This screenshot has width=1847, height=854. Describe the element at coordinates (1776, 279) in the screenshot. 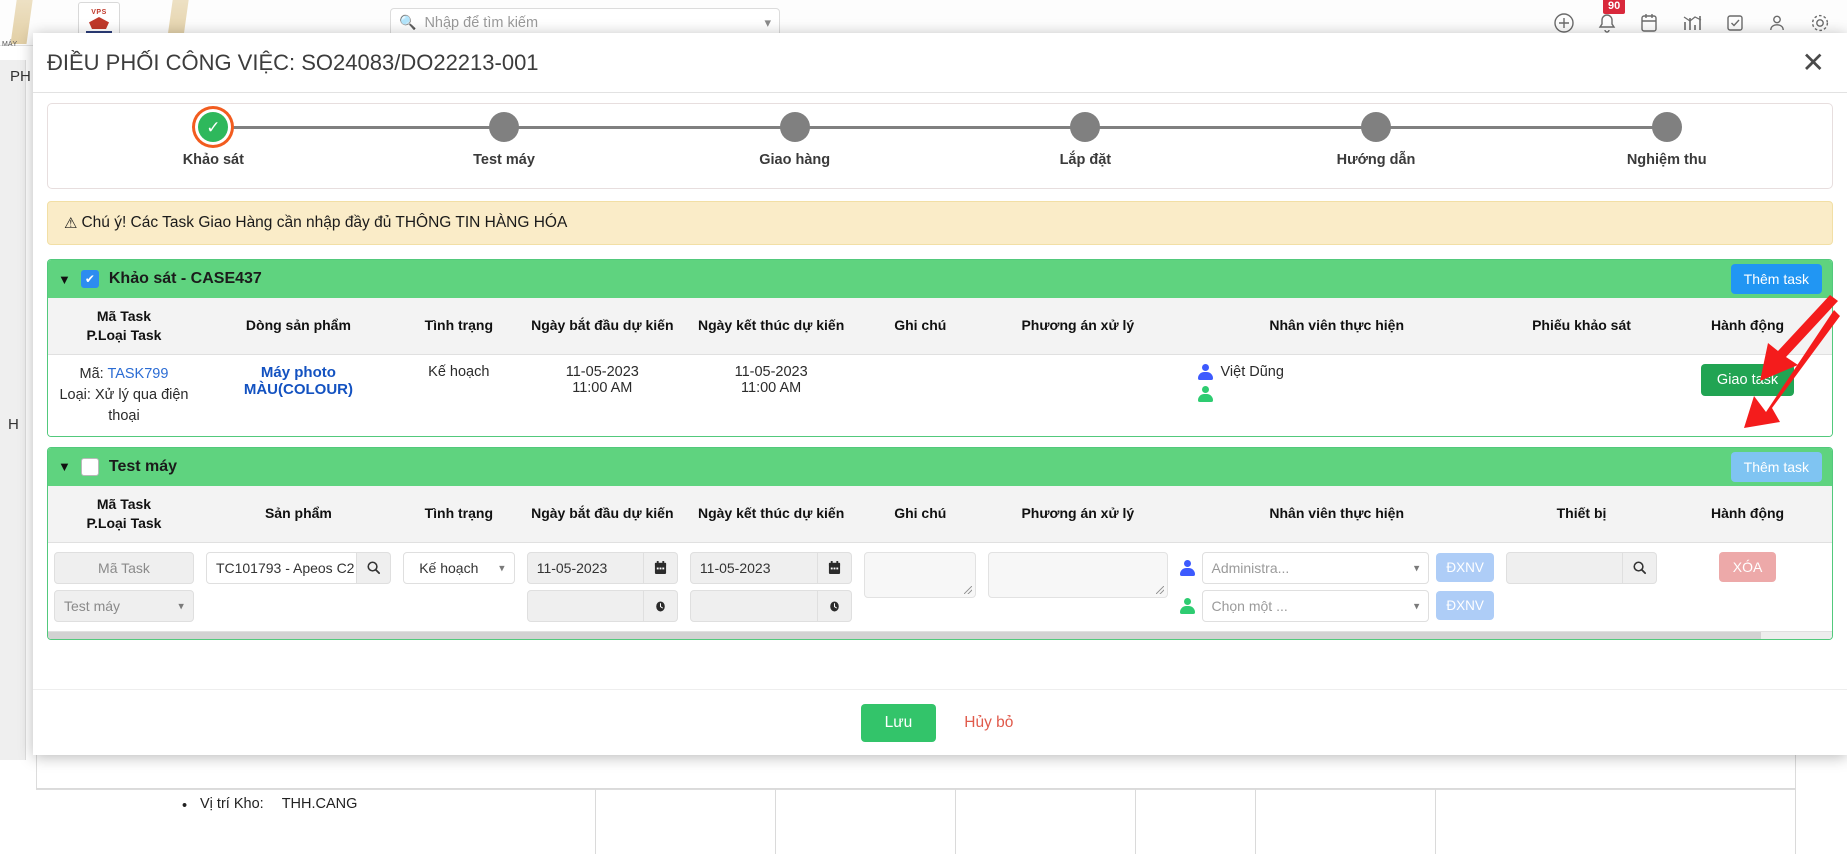

I see `add-task-button-khao-sat: Thêm task` at that location.